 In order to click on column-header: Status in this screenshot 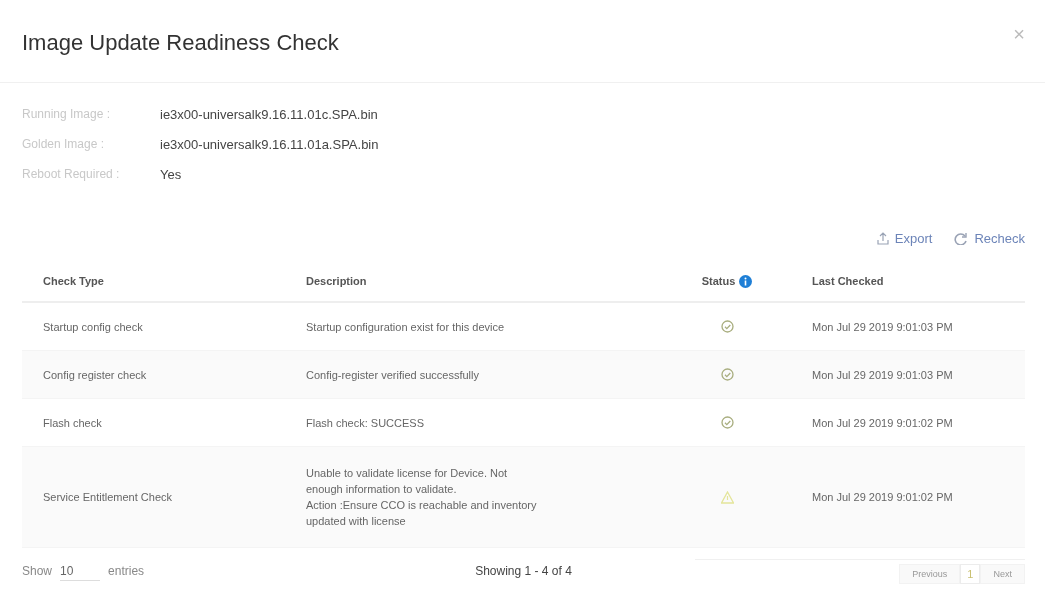, I will do `click(718, 281)`.